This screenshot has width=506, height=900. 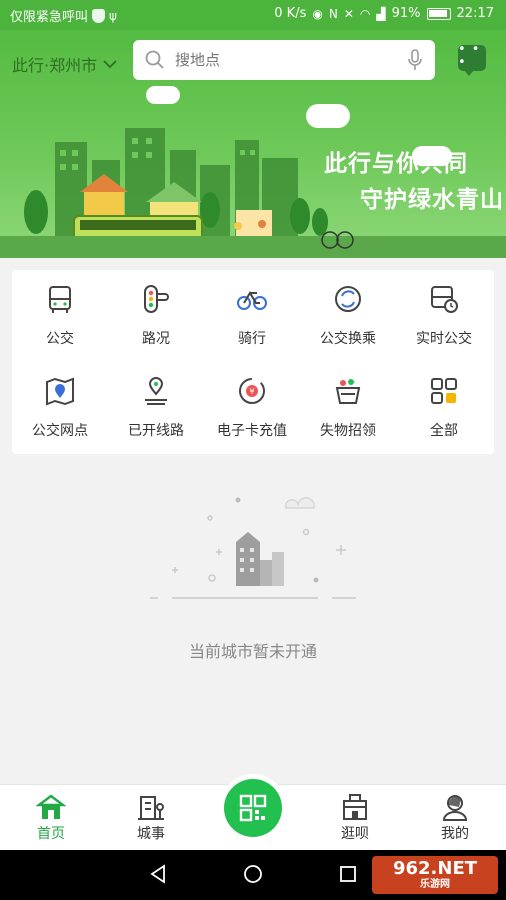 I want to click on chevron-down-icon, so click(x=110, y=64).